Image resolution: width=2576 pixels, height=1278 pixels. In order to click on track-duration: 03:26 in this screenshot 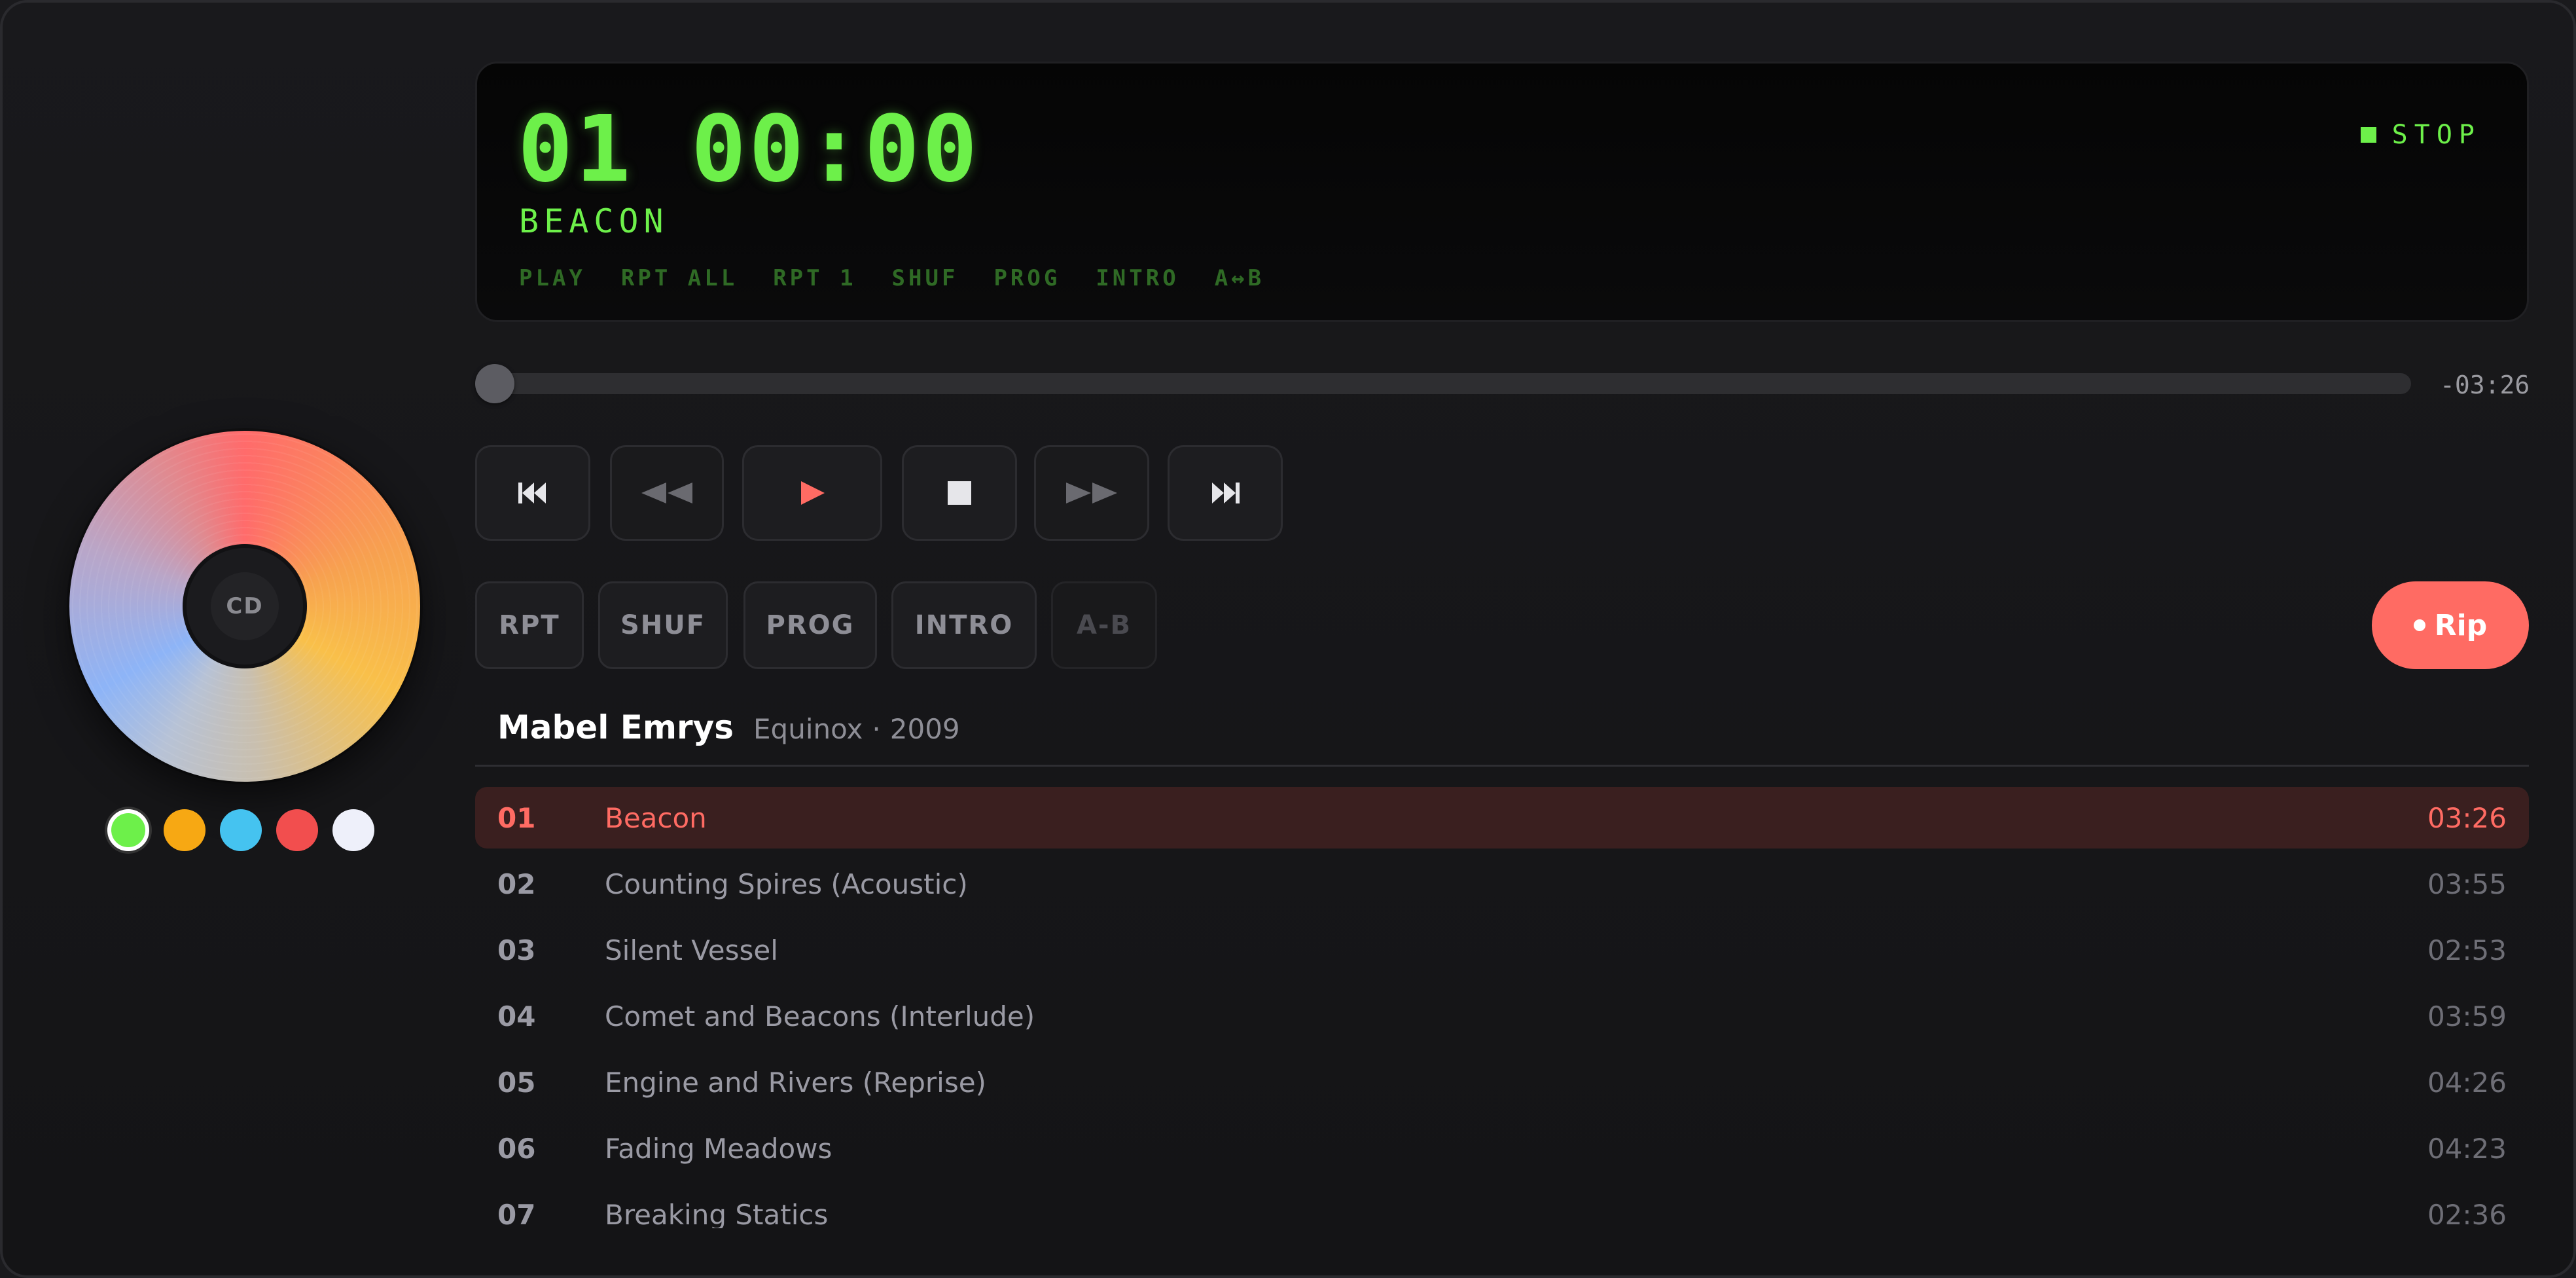, I will do `click(2467, 817)`.